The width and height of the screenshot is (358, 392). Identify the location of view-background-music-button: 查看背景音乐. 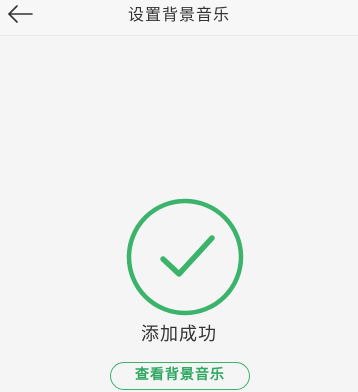
(180, 376).